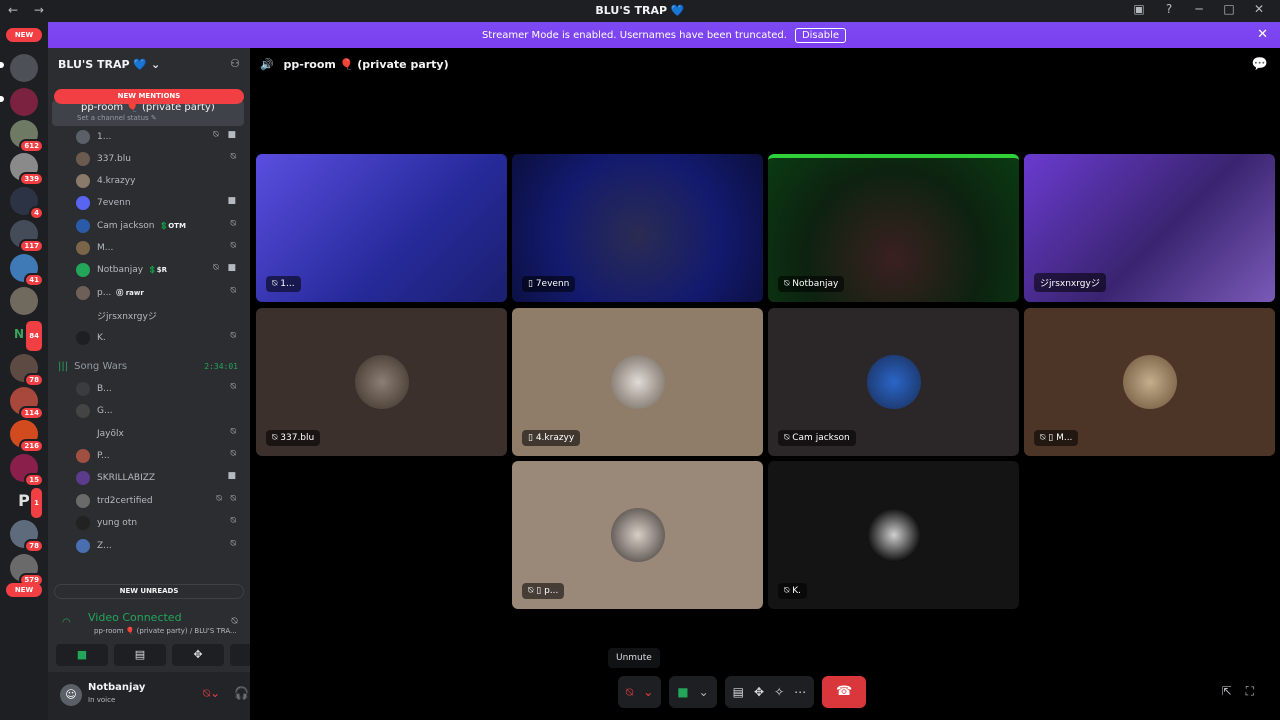 The height and width of the screenshot is (720, 1280). I want to click on close-window-button: ✕, so click(1259, 9).